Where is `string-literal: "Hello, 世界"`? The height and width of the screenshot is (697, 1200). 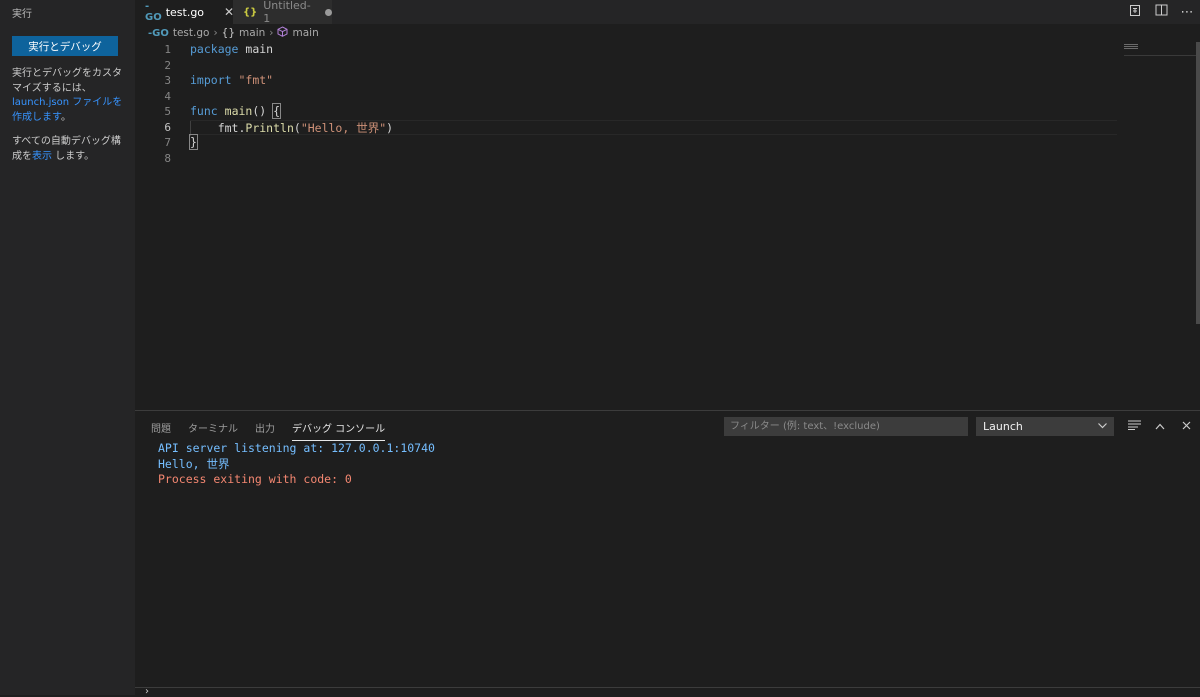 string-literal: "Hello, 世界" is located at coordinates (343, 127).